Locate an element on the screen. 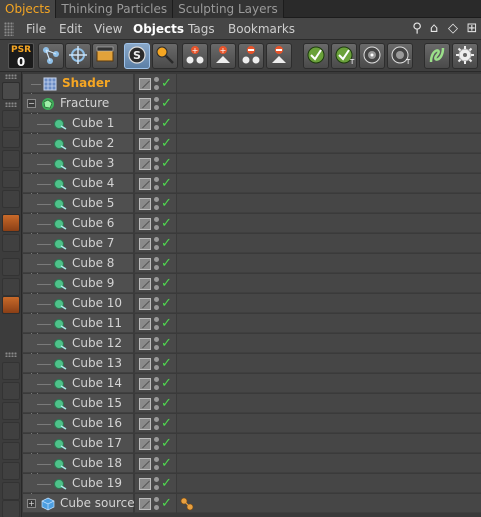  name-cell: Cube 2 is located at coordinates (78, 143).